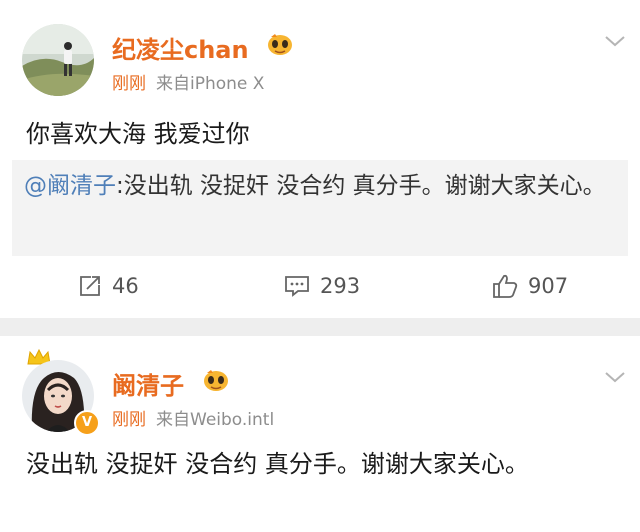 The image size is (640, 532). Describe the element at coordinates (505, 286) in the screenshot. I see `thumbs-up-icon` at that location.